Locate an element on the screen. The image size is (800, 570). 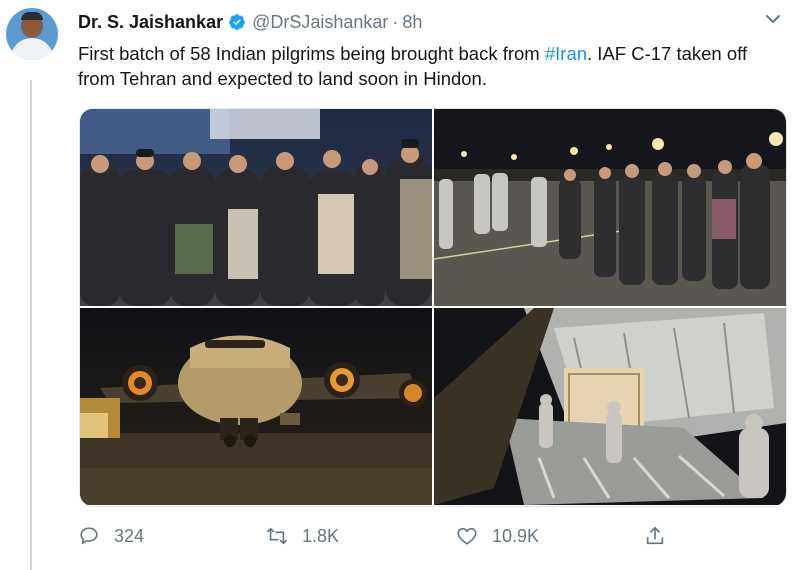
avatar-body is located at coordinates (32, 49).